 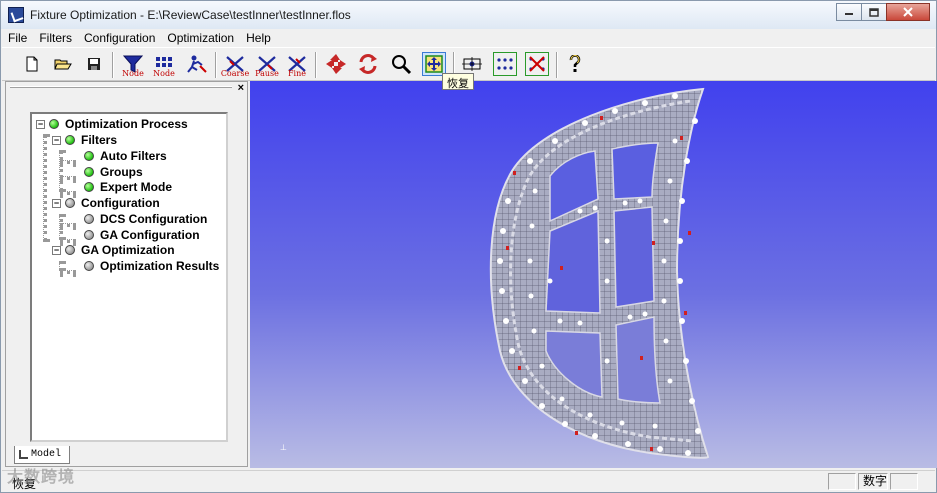 What do you see at coordinates (136, 187) in the screenshot?
I see `tree-node-label: Expert Mode` at bounding box center [136, 187].